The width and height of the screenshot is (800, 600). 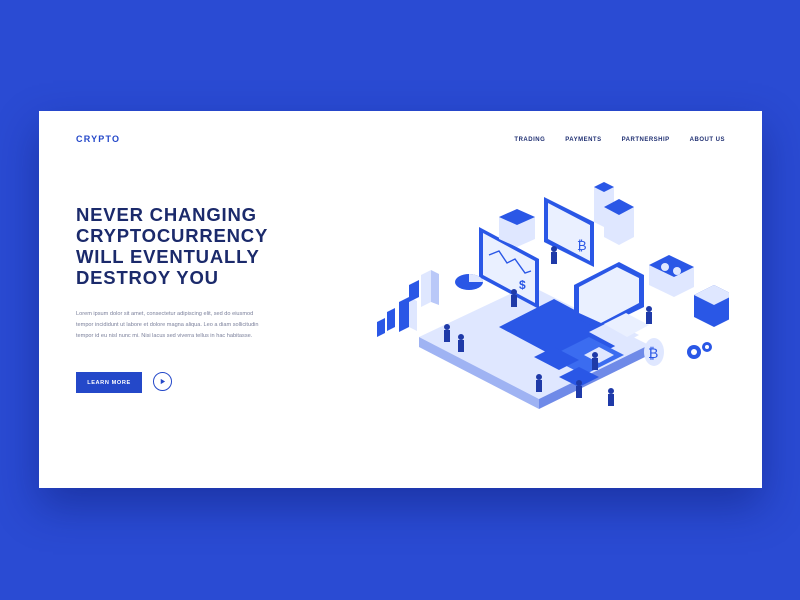 What do you see at coordinates (707, 140) in the screenshot?
I see `nav-about-us: ABOUT US` at bounding box center [707, 140].